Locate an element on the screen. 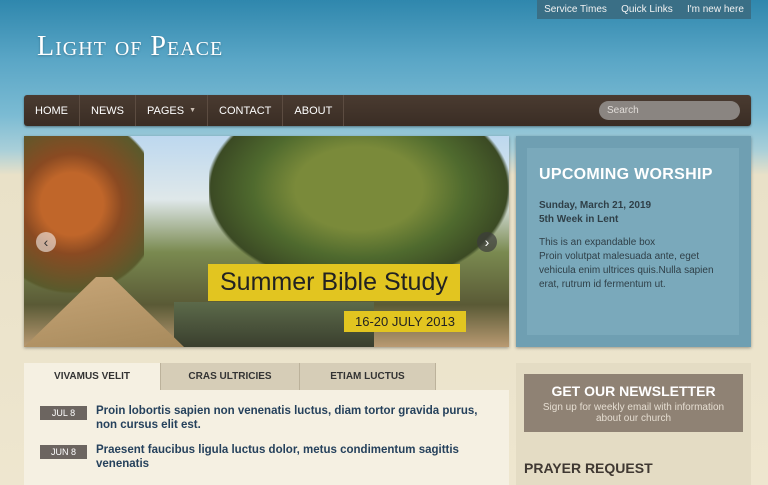 This screenshot has height=485, width=768. tab-etiam-luctus: ETIAM LUCTUS is located at coordinates (368, 376).